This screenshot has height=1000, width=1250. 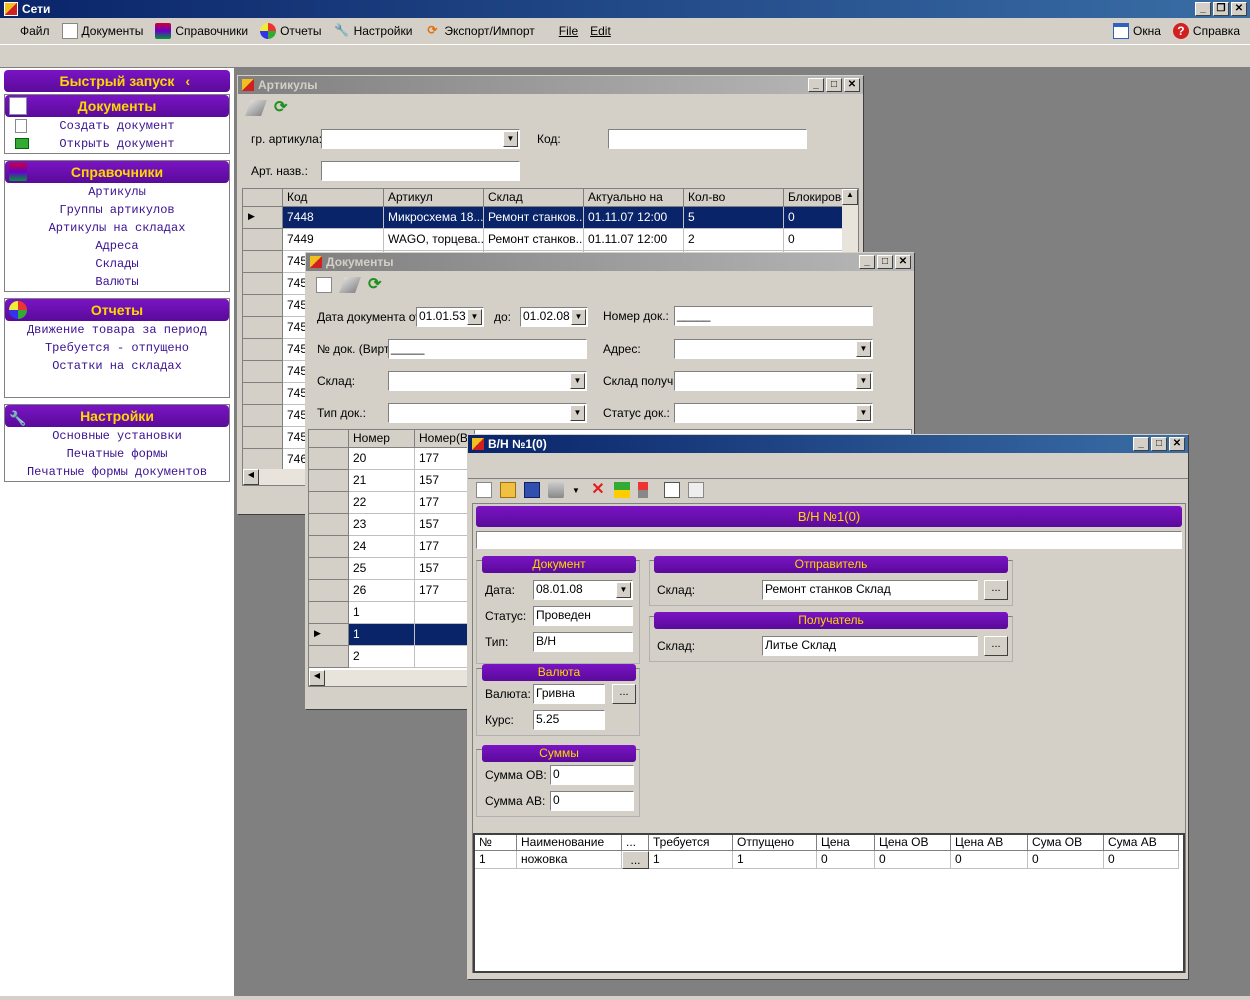 What do you see at coordinates (870, 646) in the screenshot?
I see `receiver-warehouse-field: Литье Склад` at bounding box center [870, 646].